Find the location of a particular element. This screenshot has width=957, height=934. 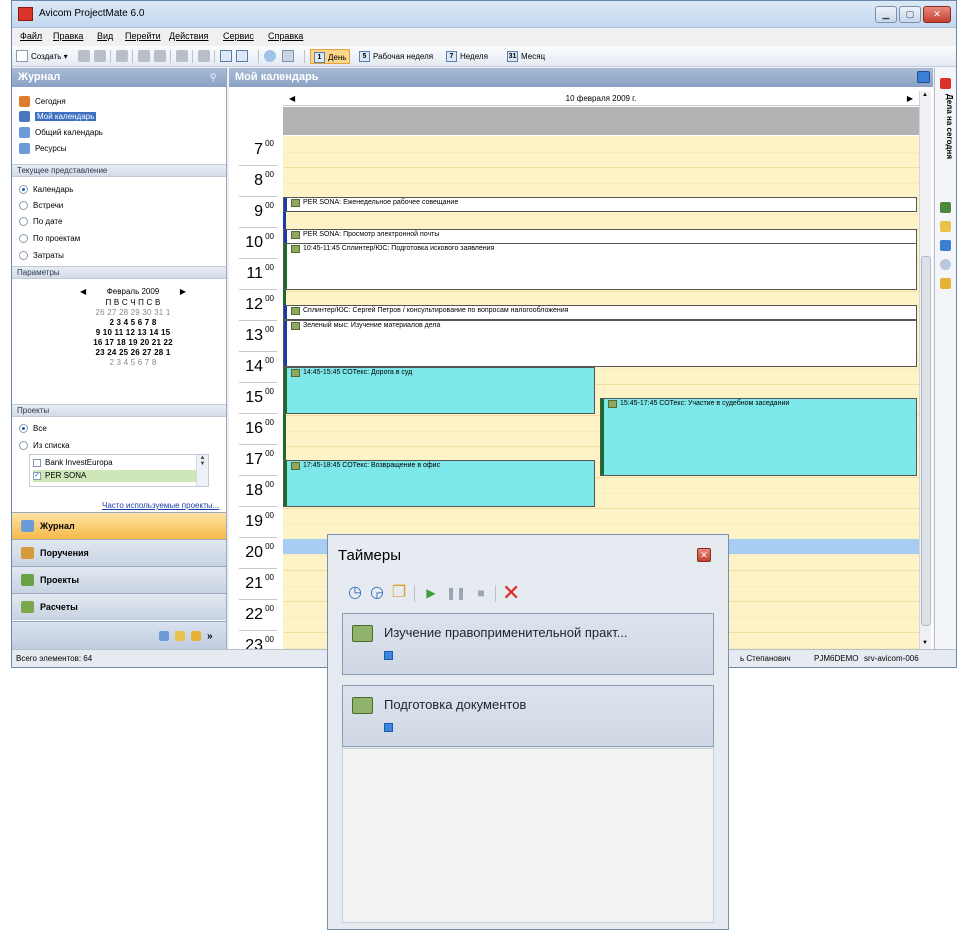

next-day-button: ▶ is located at coordinates (910, 98).